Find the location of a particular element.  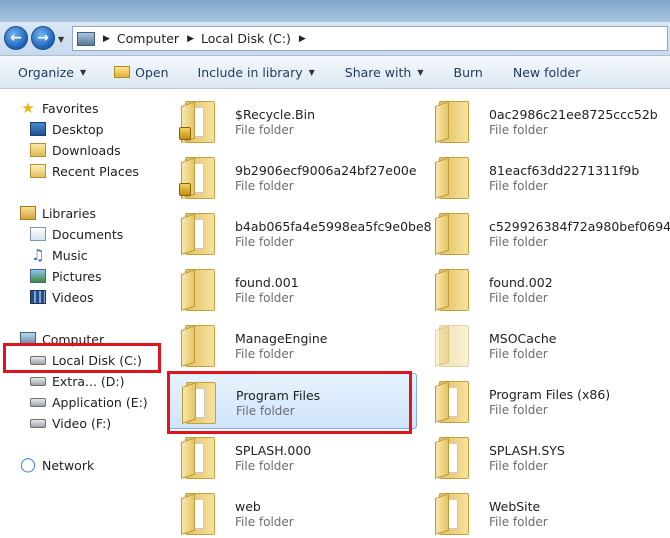

file-item-found-001: found.001 File folder is located at coordinates (292, 289).